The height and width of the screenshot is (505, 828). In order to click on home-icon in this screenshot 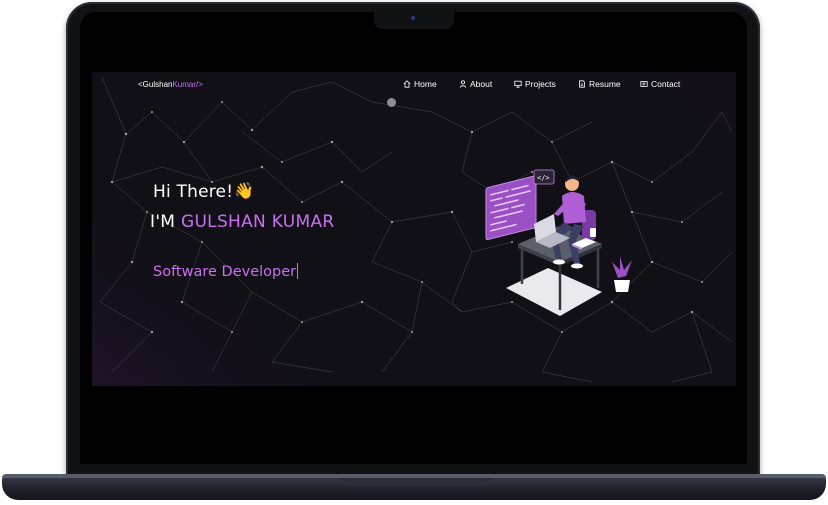, I will do `click(407, 84)`.